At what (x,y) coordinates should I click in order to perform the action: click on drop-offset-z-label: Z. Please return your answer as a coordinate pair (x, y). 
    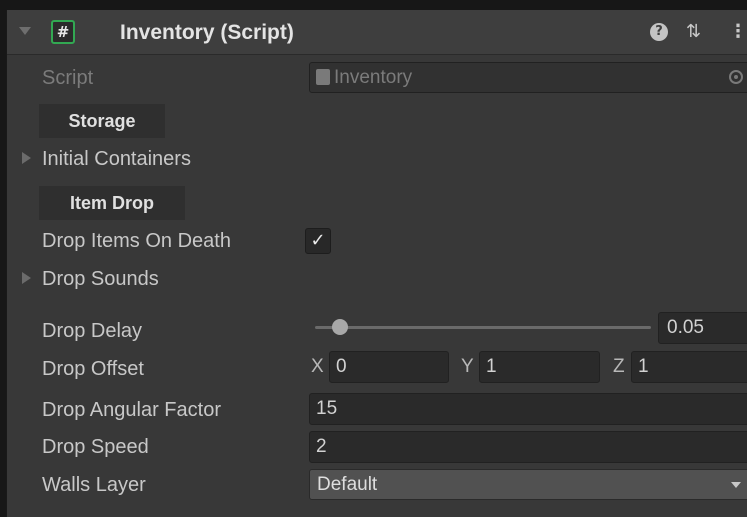
    Looking at the image, I should click on (619, 367).